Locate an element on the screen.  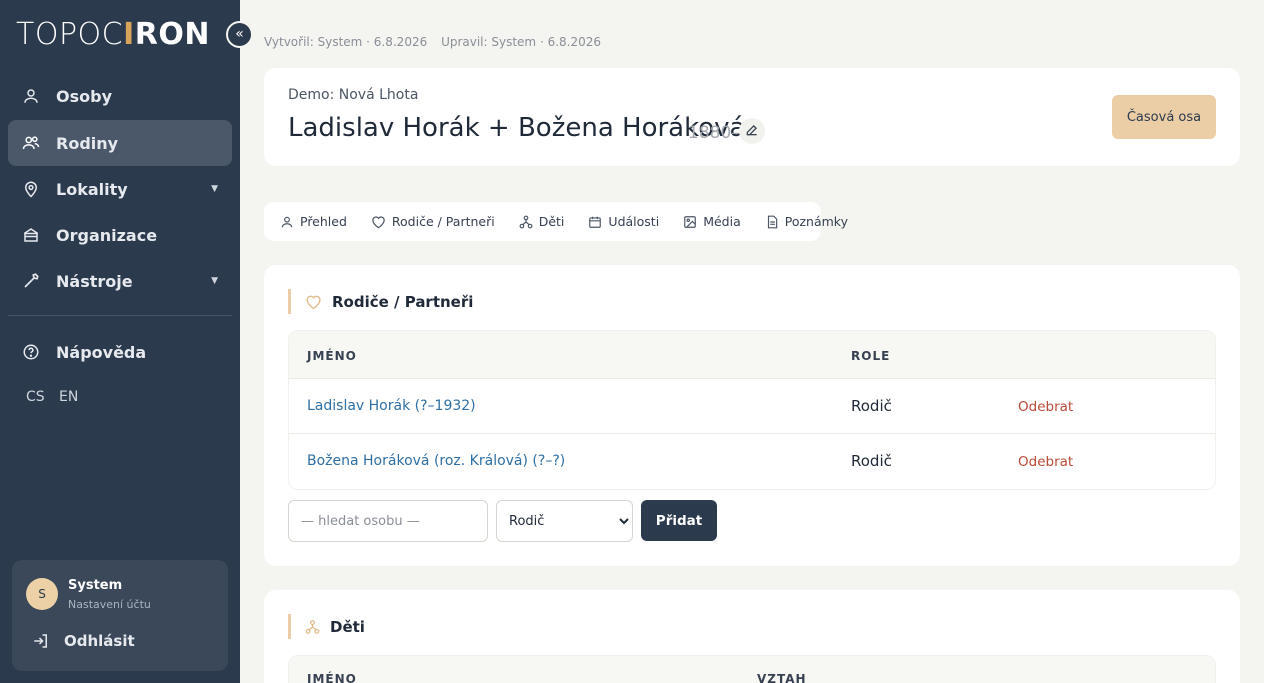
table-row: Ladislav Horák (?–1932) Rodič Odebrat is located at coordinates (752, 406).